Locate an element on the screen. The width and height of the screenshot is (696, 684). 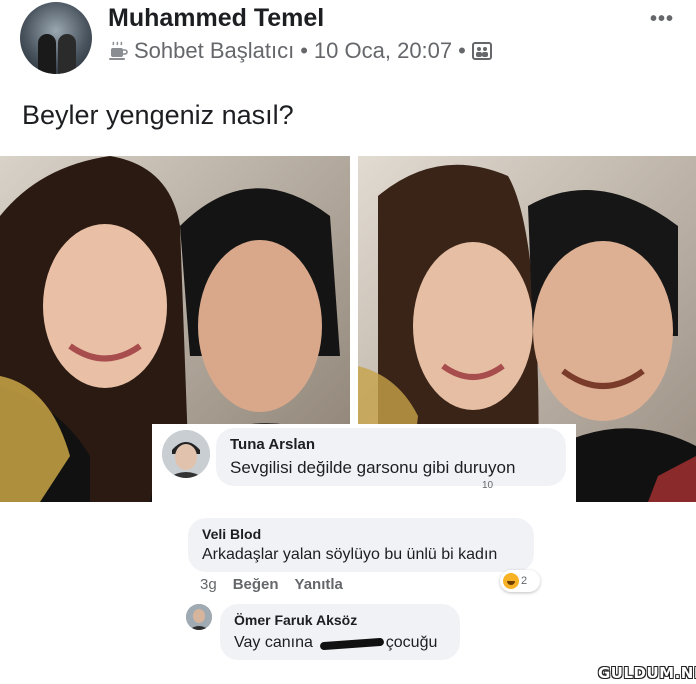
coffee-cup-icon is located at coordinates (118, 51).